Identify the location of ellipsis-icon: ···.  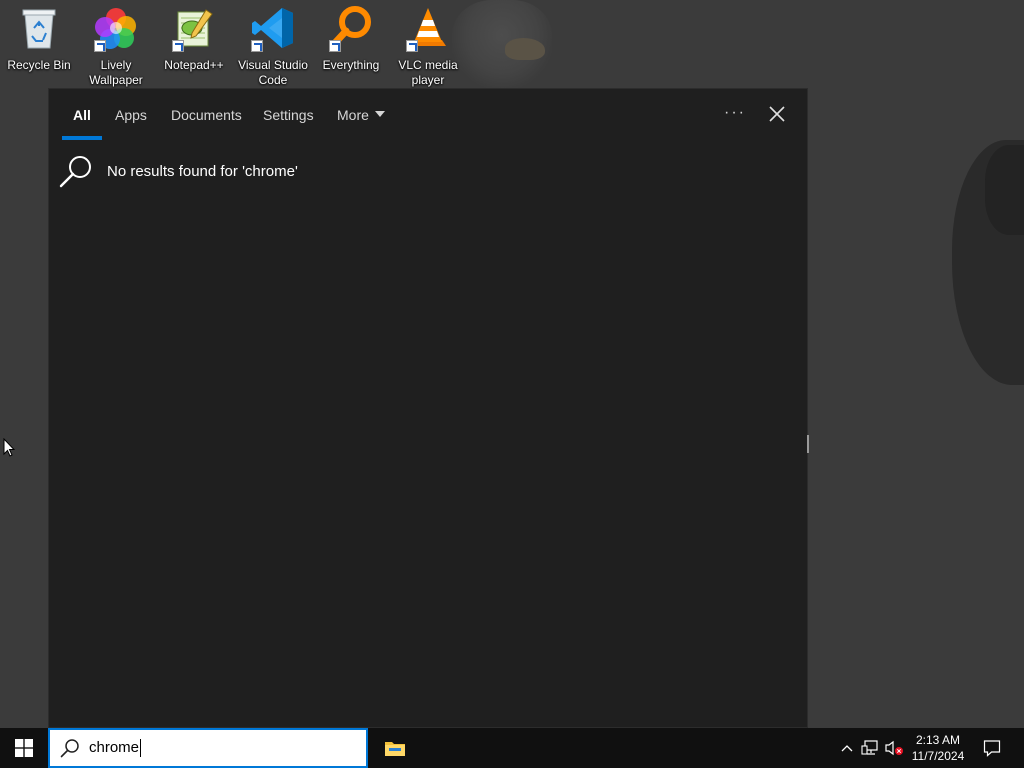
(735, 112).